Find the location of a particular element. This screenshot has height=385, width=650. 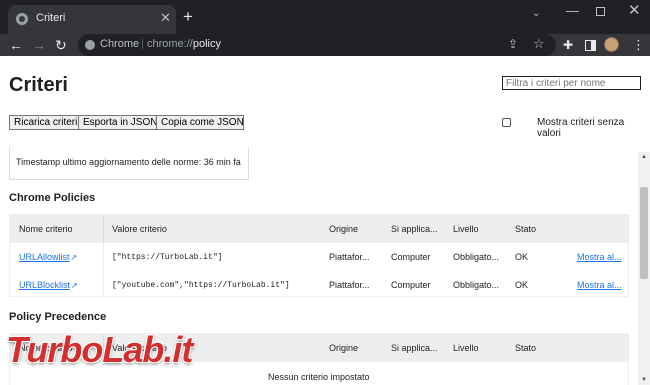

policy-name: URLAllowlist is located at coordinates (44, 257).